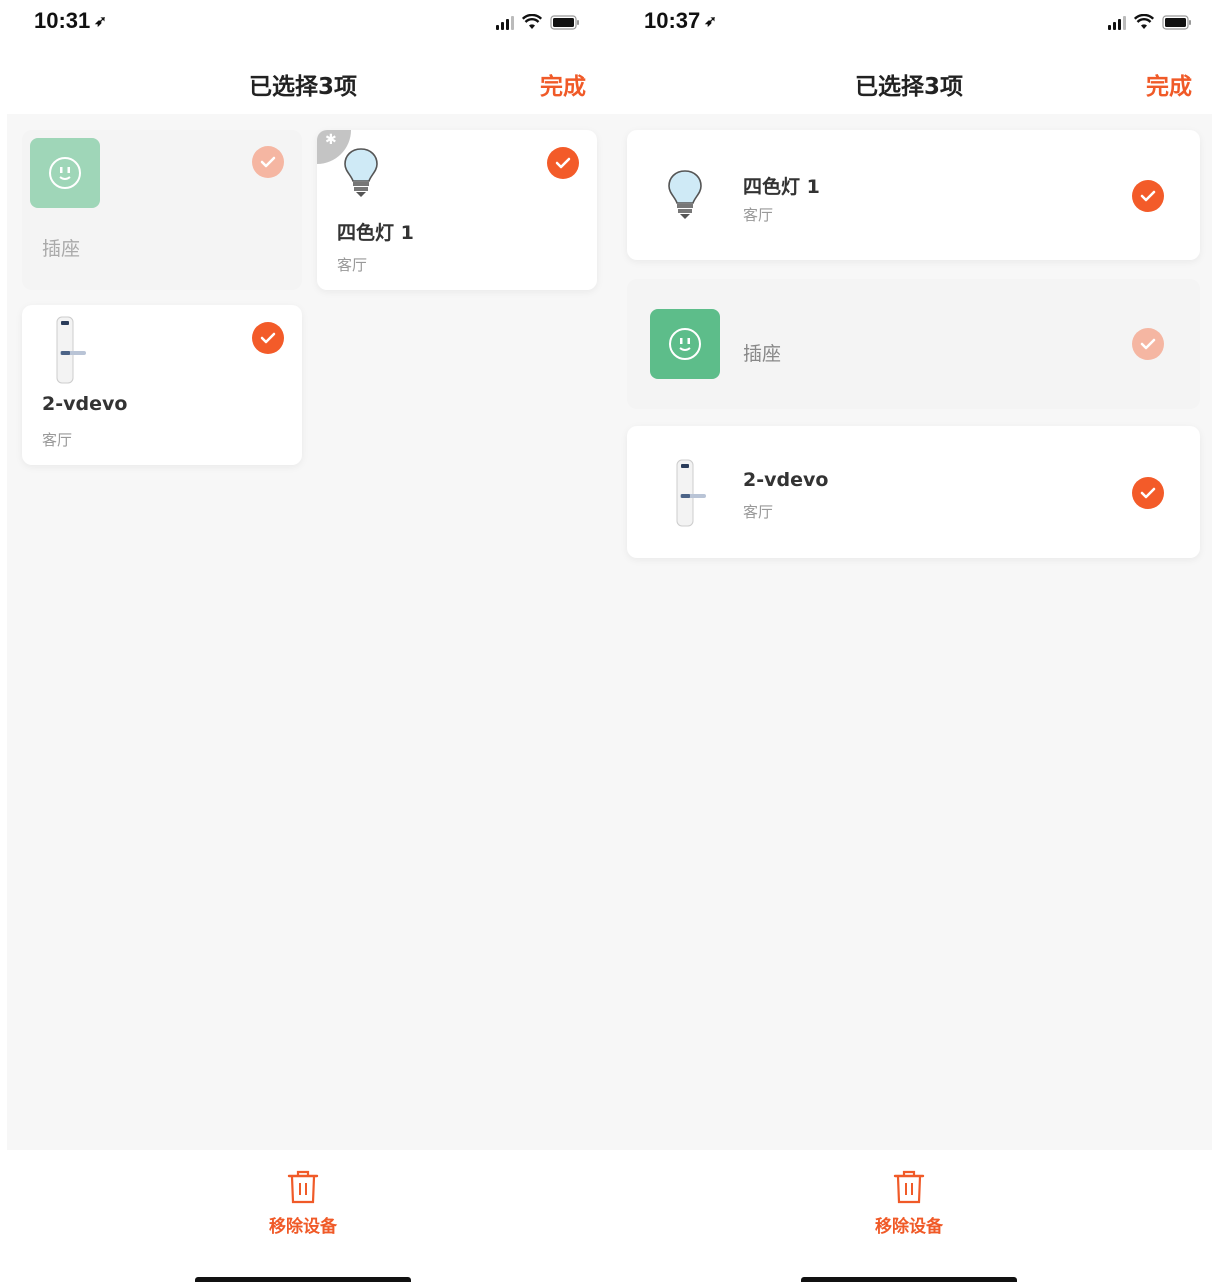 The image size is (1212, 1282). I want to click on status-bar: 10:31 ➶, so click(303, 23).